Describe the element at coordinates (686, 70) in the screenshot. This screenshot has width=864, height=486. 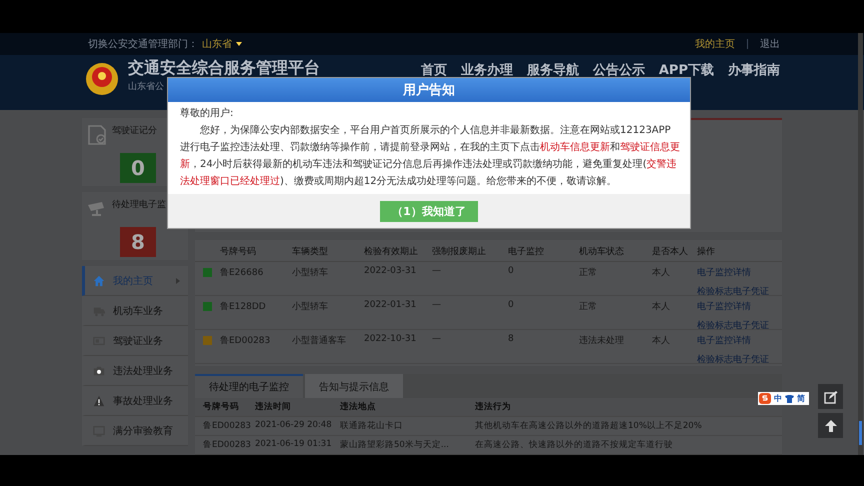
I see `nav-link: APP下载` at that location.